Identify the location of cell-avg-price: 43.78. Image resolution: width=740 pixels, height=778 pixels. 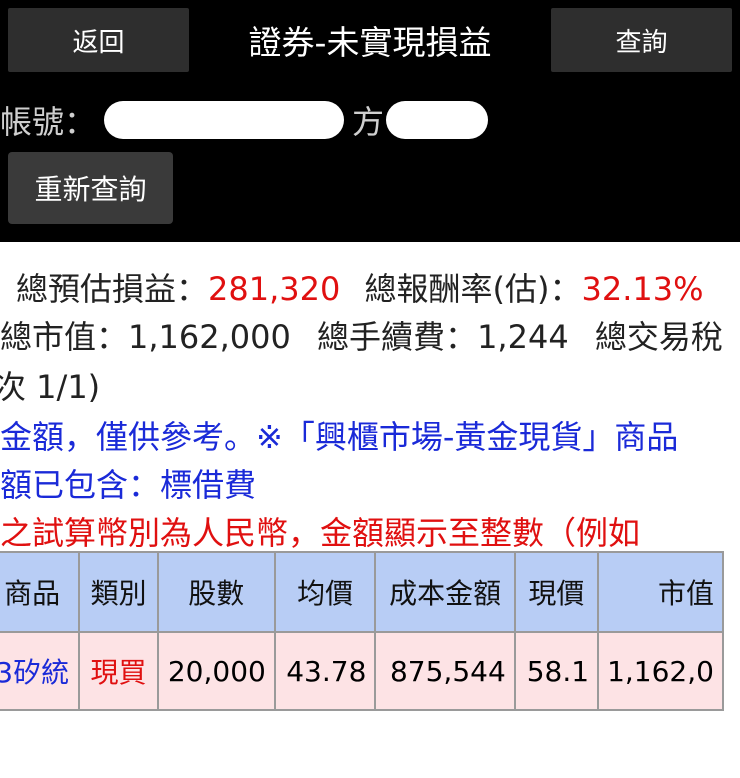
(325, 671).